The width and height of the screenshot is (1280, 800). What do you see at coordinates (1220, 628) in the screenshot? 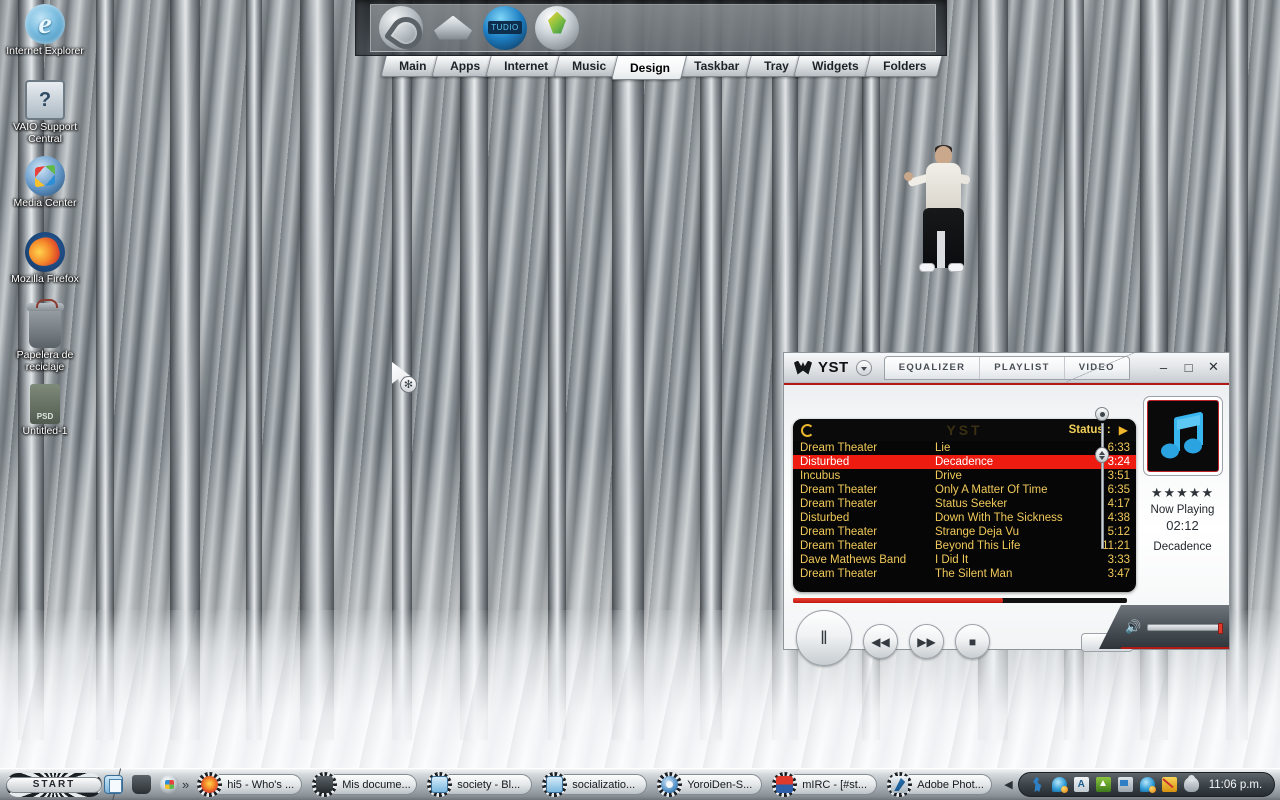
I see `volume-slider-thumb` at bounding box center [1220, 628].